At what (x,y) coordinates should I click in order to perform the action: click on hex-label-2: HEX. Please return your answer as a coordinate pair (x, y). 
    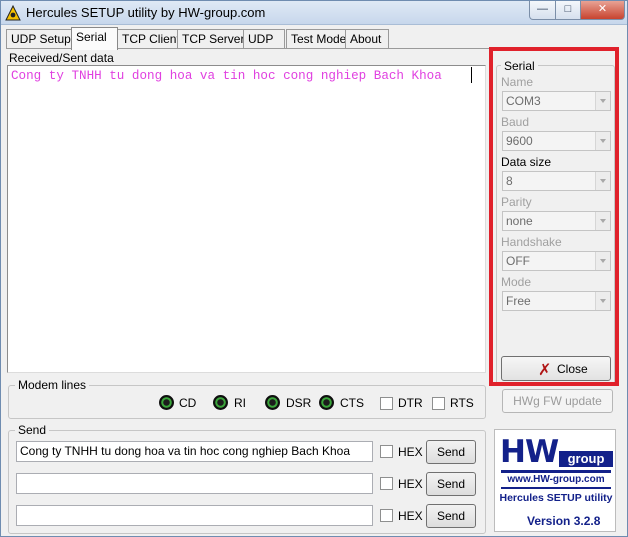
    Looking at the image, I should click on (410, 484).